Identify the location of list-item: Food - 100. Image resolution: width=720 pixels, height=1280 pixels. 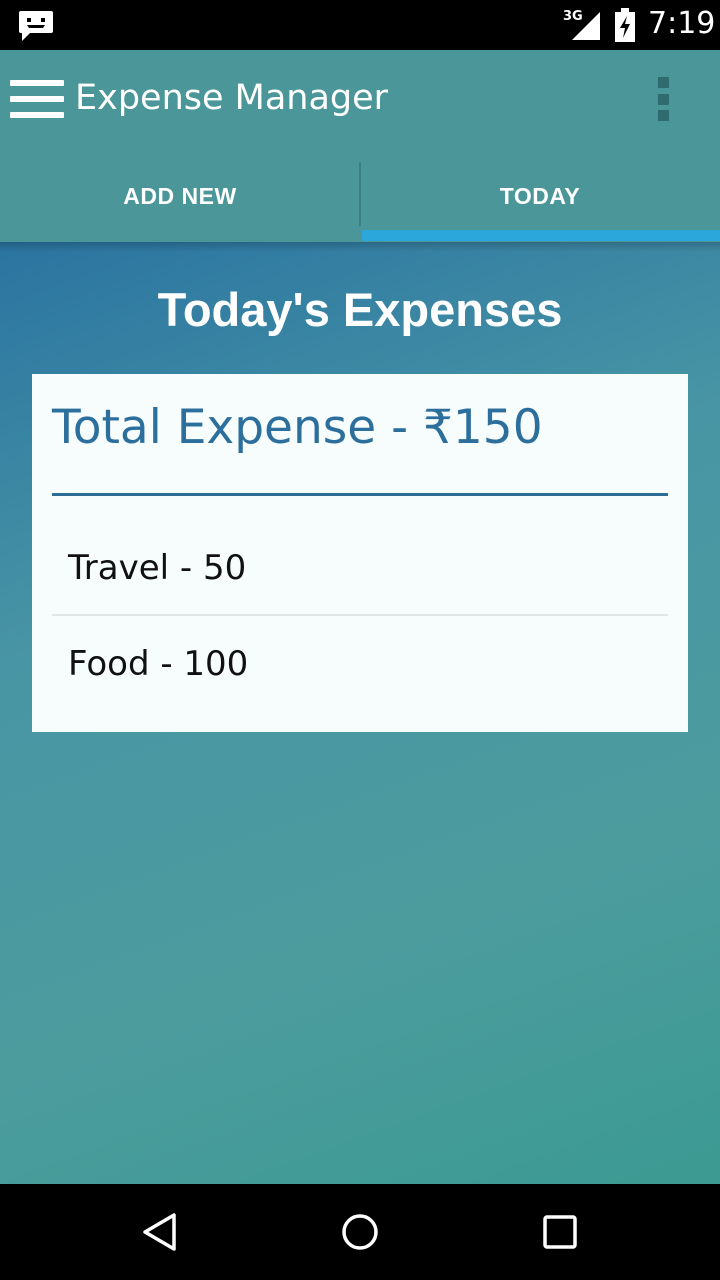
(360, 666).